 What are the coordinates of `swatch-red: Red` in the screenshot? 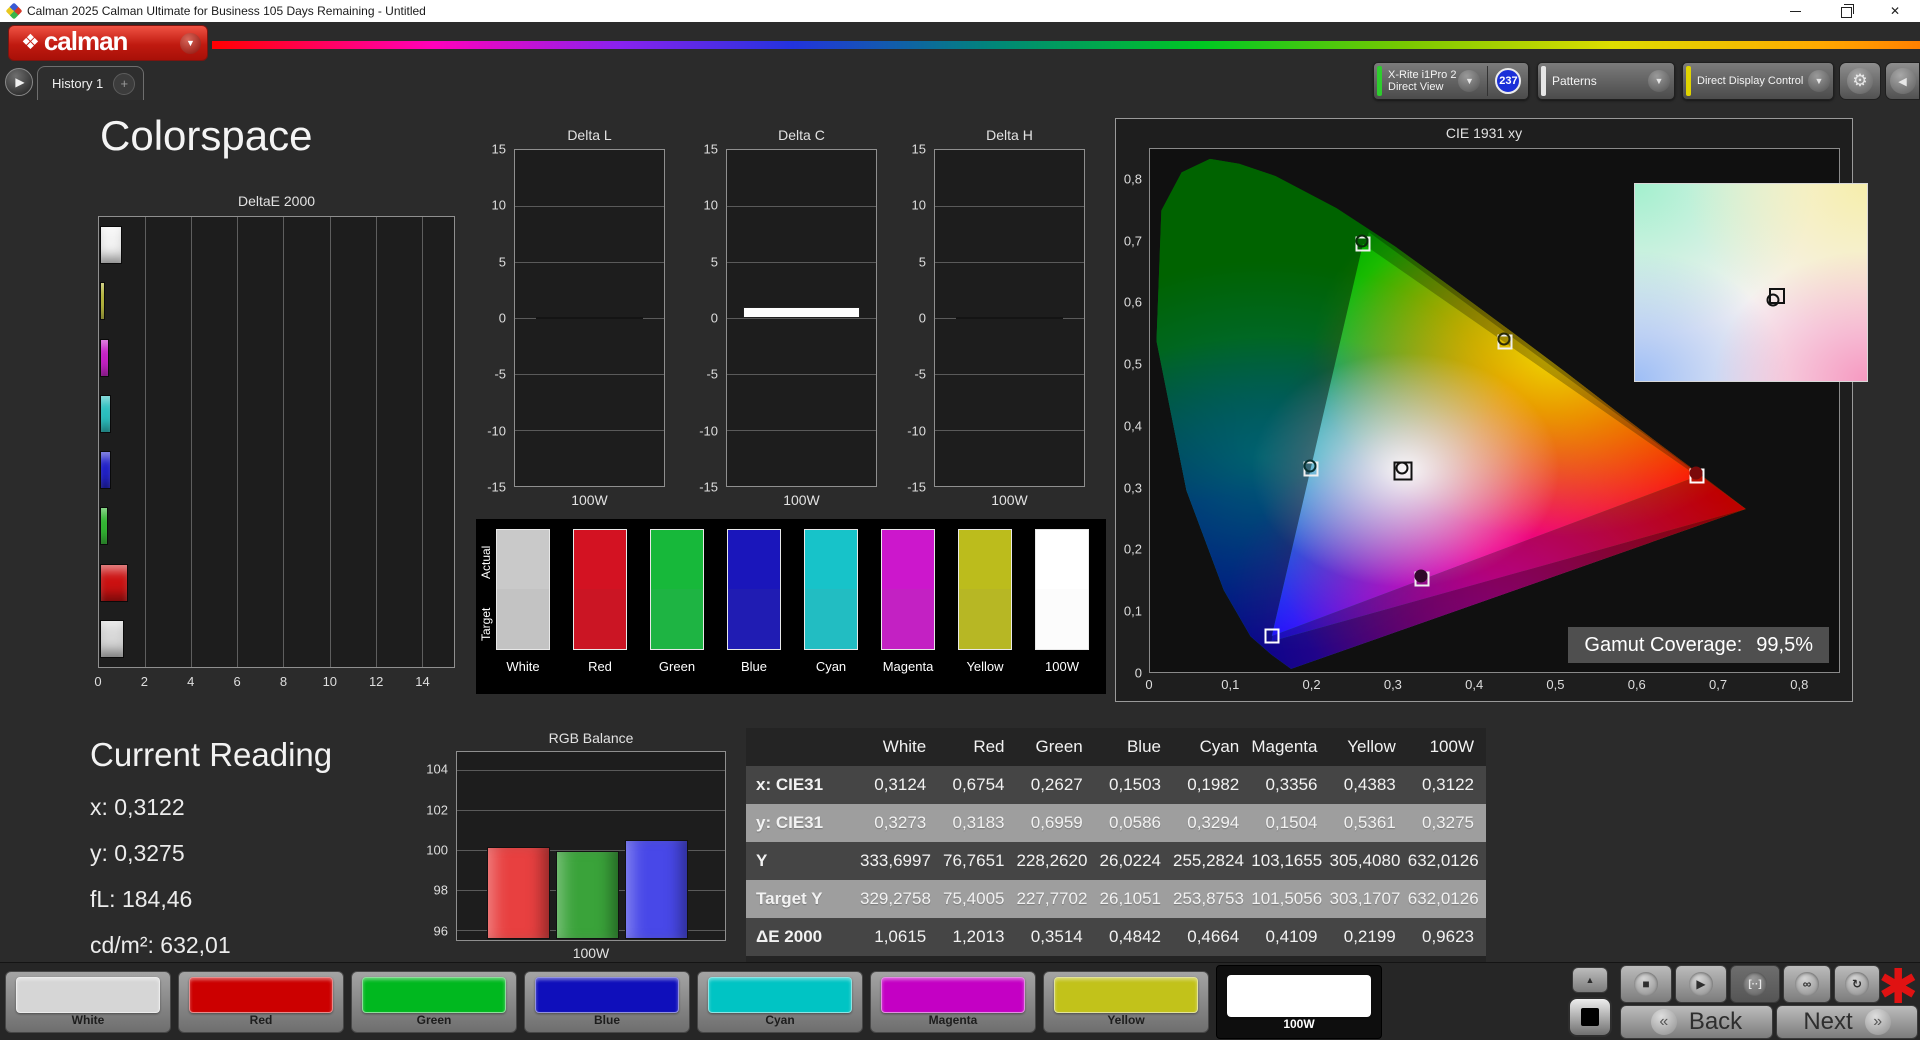 It's located at (600, 609).